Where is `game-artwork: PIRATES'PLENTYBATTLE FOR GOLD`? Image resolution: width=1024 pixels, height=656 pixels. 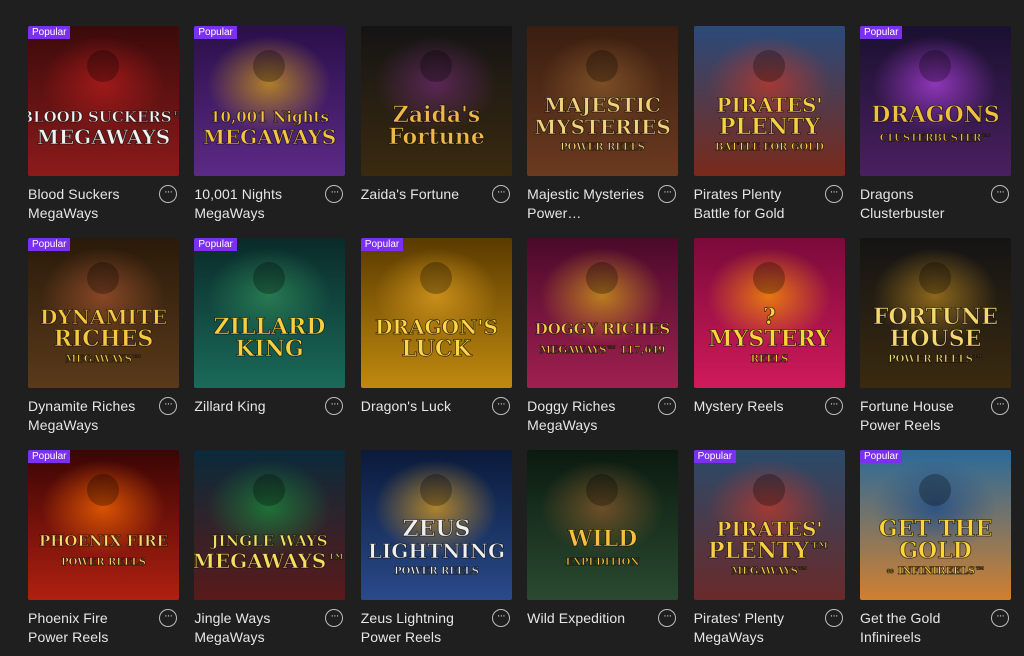
game-artwork: PIRATES'PLENTYBATTLE FOR GOLD is located at coordinates (769, 101).